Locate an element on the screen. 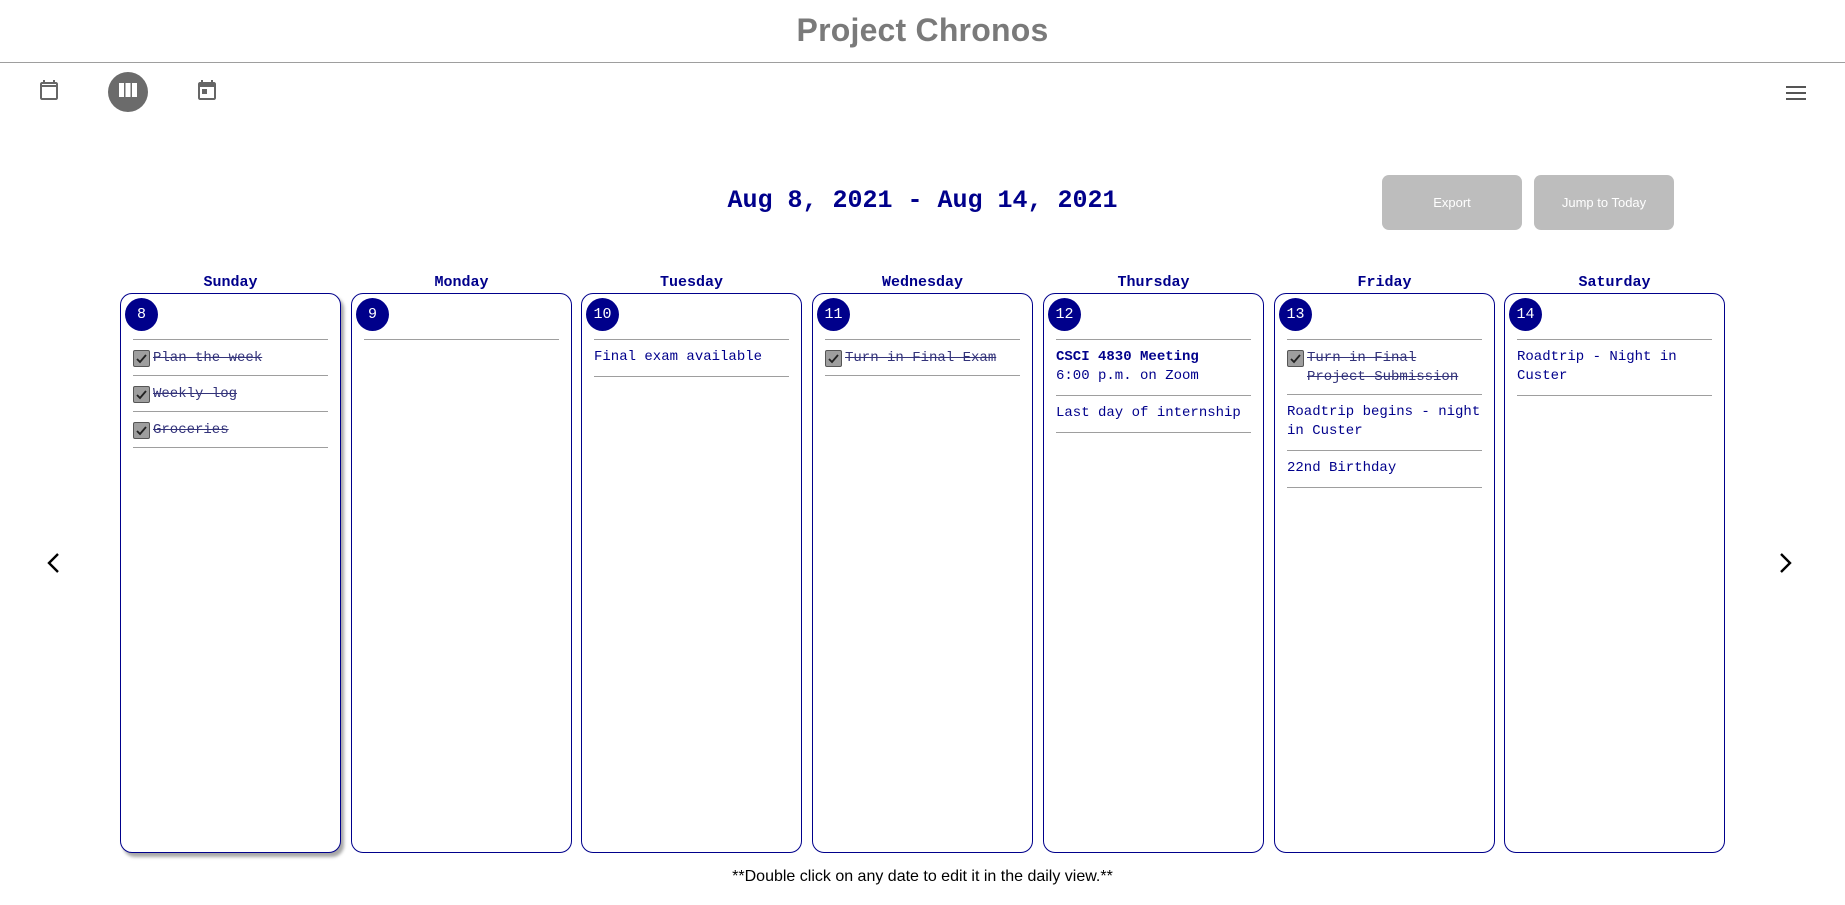 The width and height of the screenshot is (1845, 905). menu-button is located at coordinates (1796, 95).